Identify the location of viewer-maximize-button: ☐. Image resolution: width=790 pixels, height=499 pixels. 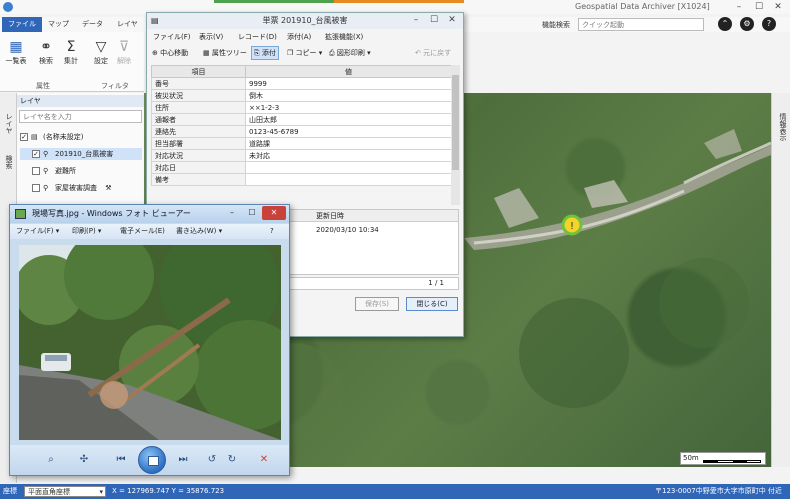
(252, 213).